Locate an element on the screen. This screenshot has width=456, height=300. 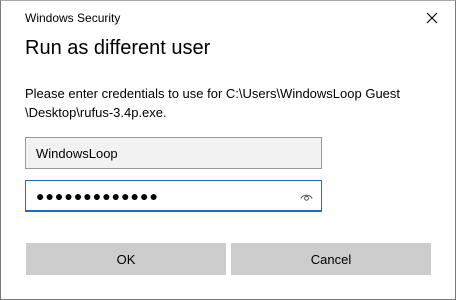
dialog-heading: Run as different user is located at coordinates (118, 48).